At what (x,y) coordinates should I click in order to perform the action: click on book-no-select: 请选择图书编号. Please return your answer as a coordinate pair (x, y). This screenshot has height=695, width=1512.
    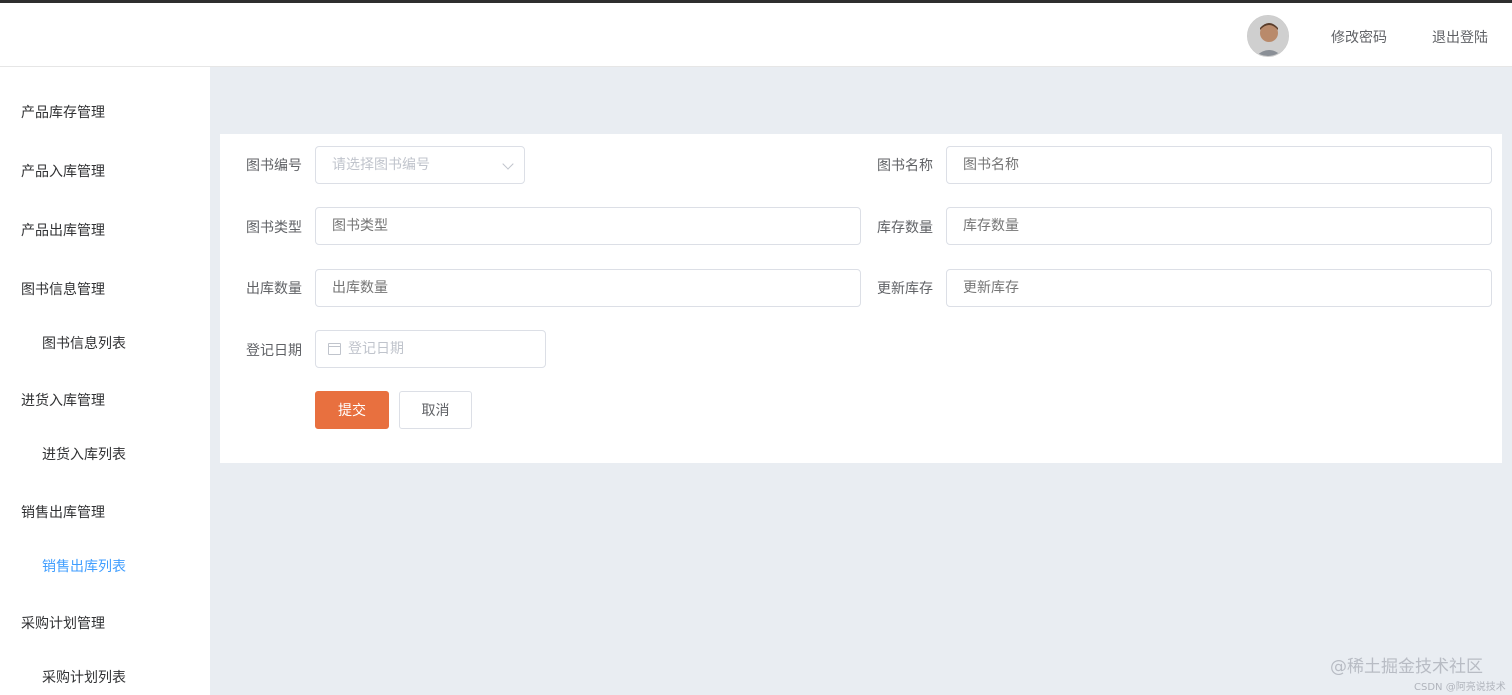
    Looking at the image, I should click on (420, 165).